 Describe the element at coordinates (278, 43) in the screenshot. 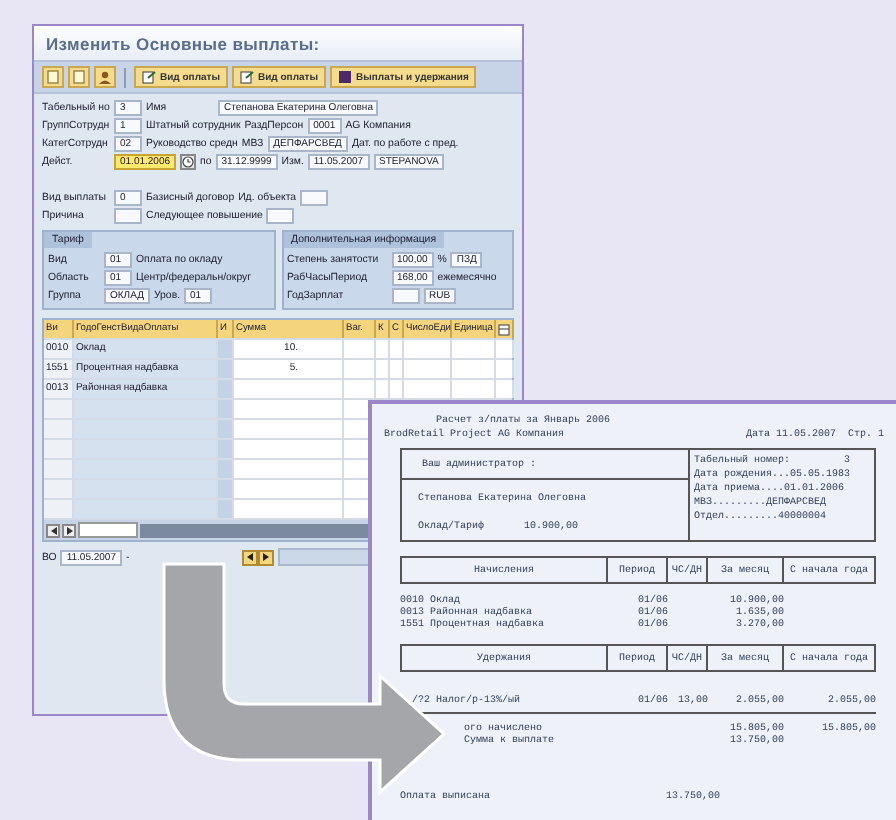

I see `window-title: Изменить Основные выплаты:` at that location.